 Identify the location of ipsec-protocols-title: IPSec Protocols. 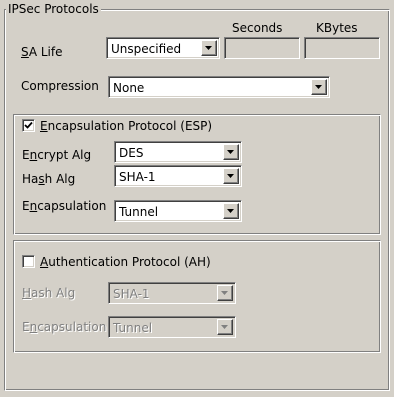
(53, 9).